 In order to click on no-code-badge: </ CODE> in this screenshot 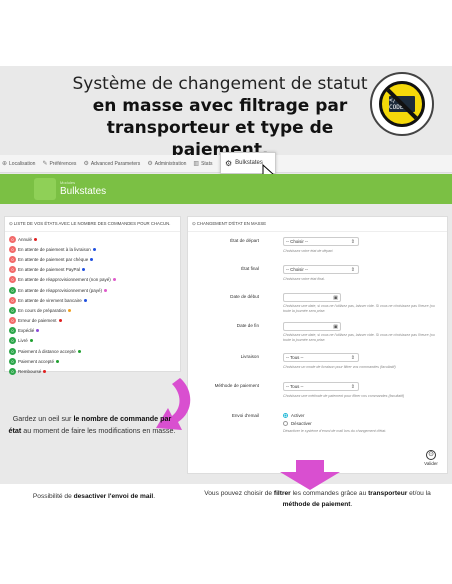, I will do `click(402, 104)`.